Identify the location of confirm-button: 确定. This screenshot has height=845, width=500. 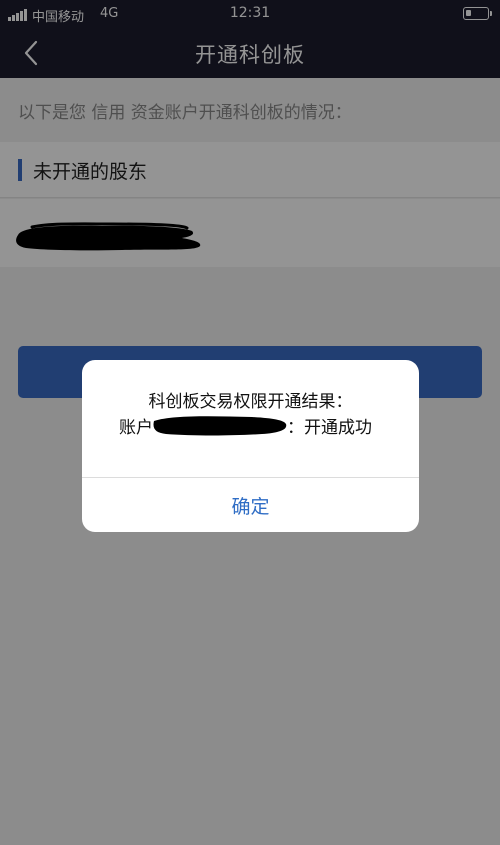
(250, 505).